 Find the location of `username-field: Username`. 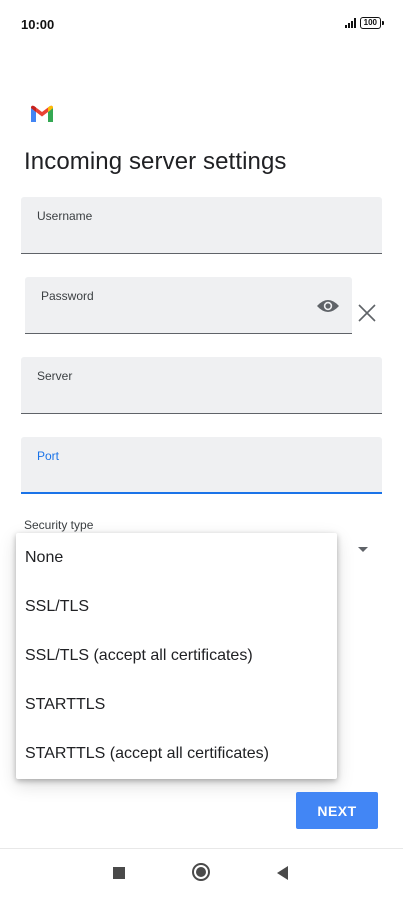

username-field: Username is located at coordinates (201, 225).